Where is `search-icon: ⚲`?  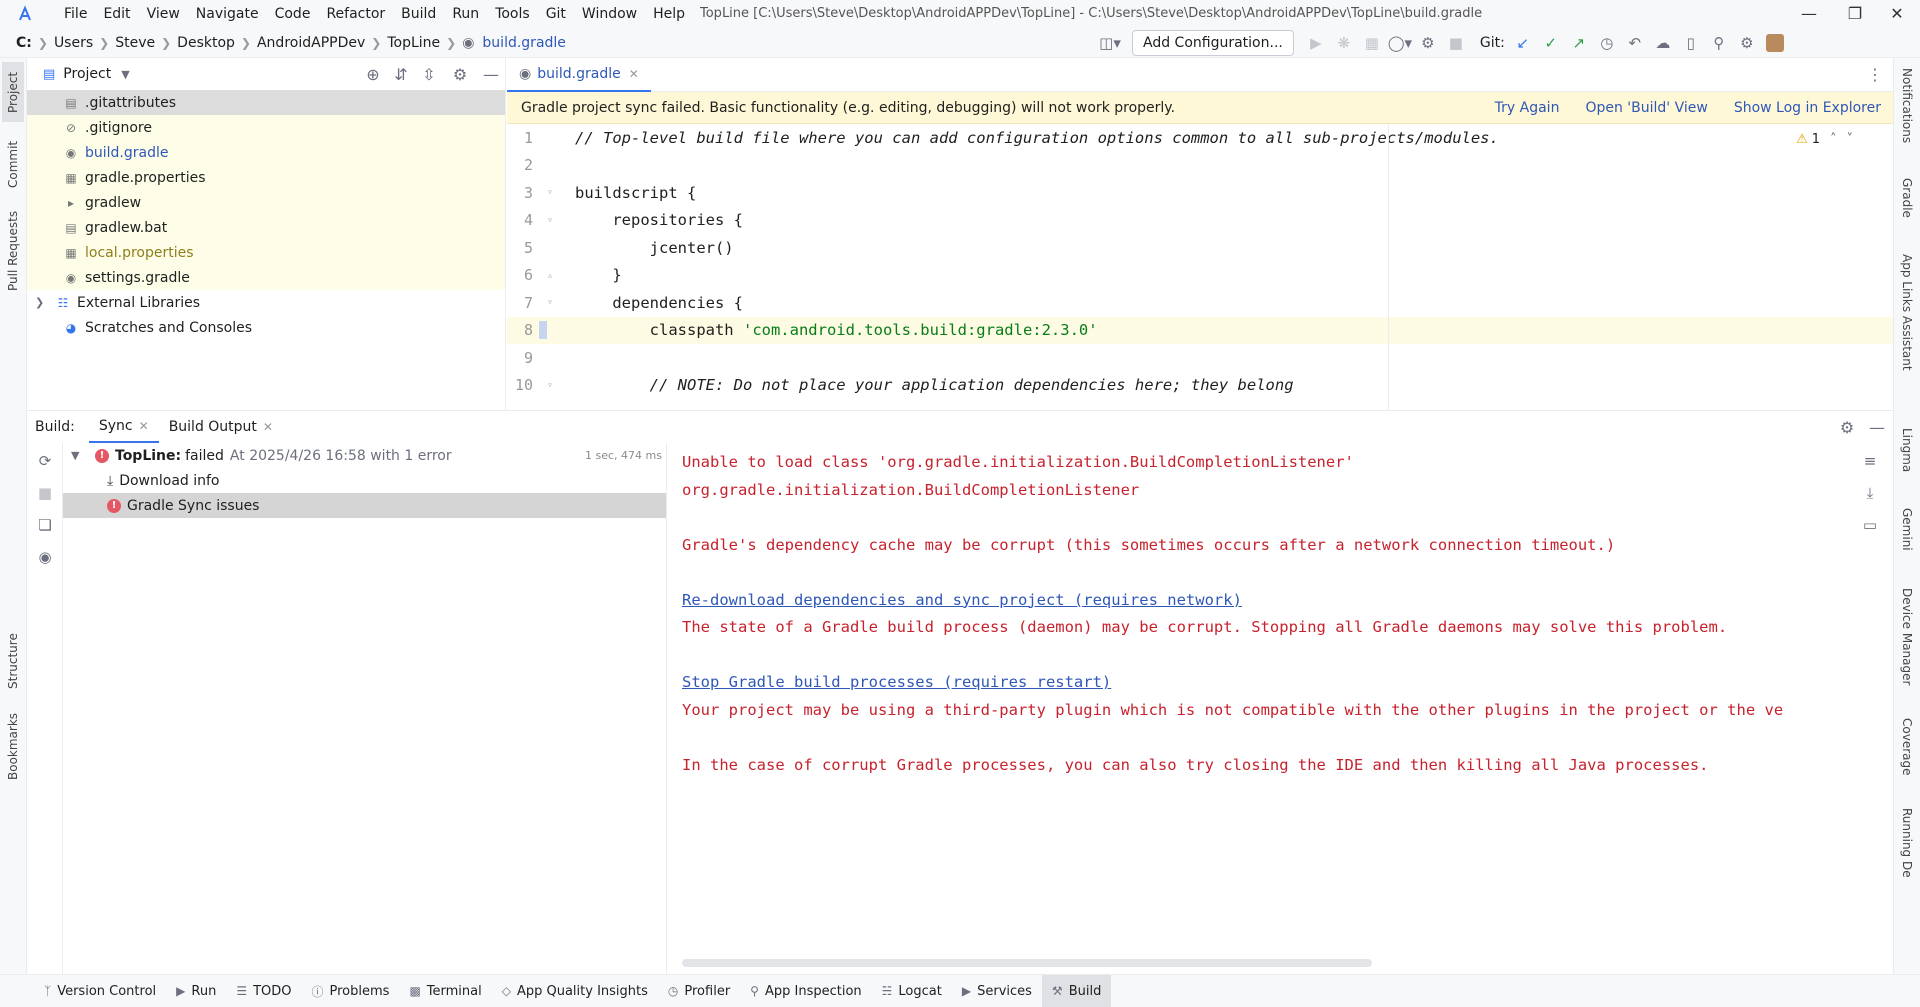 search-icon: ⚲ is located at coordinates (1719, 43).